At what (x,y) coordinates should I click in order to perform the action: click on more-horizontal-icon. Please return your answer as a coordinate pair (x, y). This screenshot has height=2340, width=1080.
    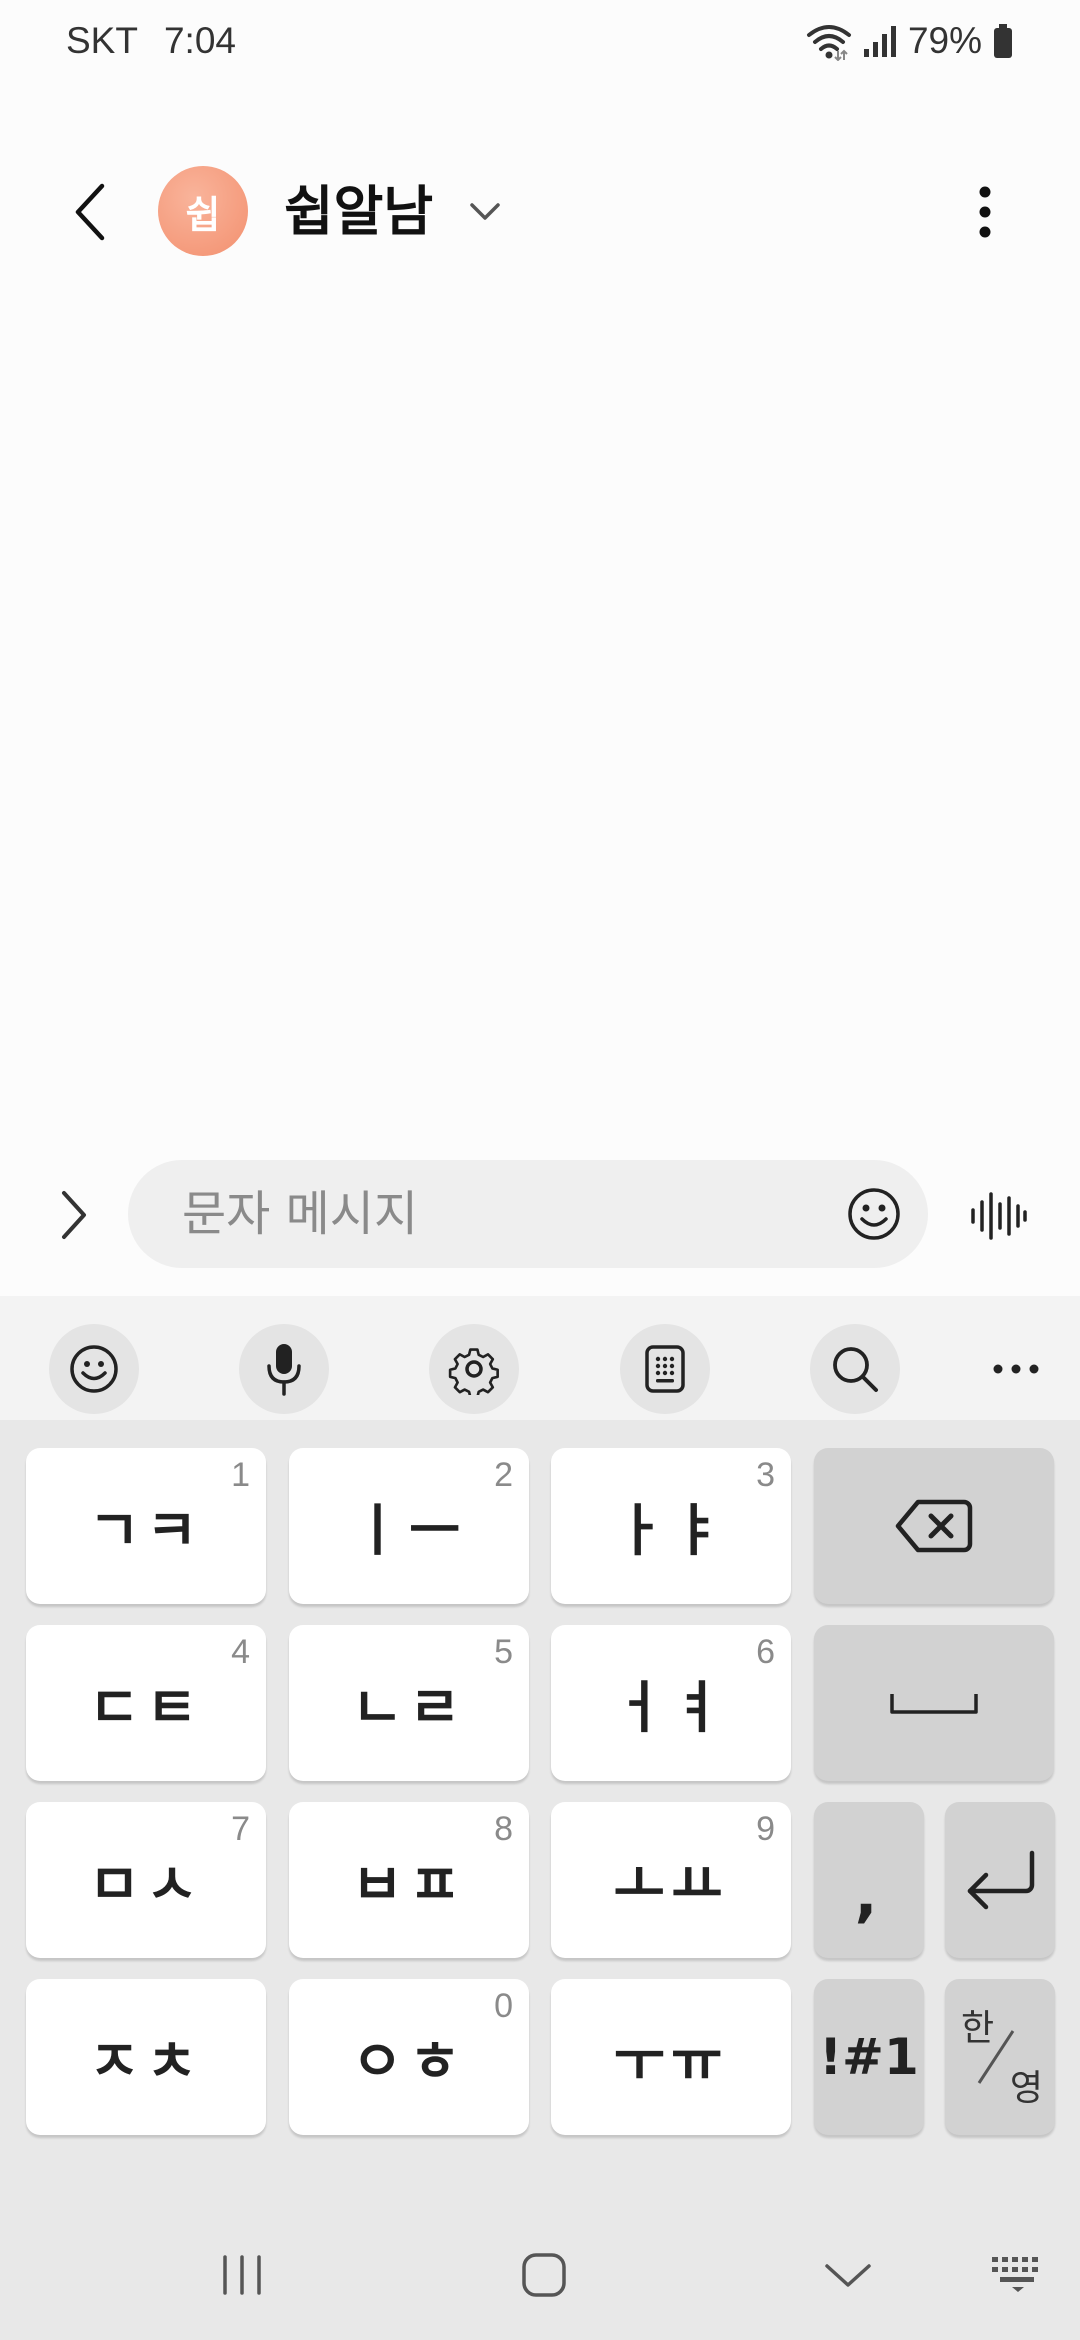
    Looking at the image, I should click on (1016, 1369).